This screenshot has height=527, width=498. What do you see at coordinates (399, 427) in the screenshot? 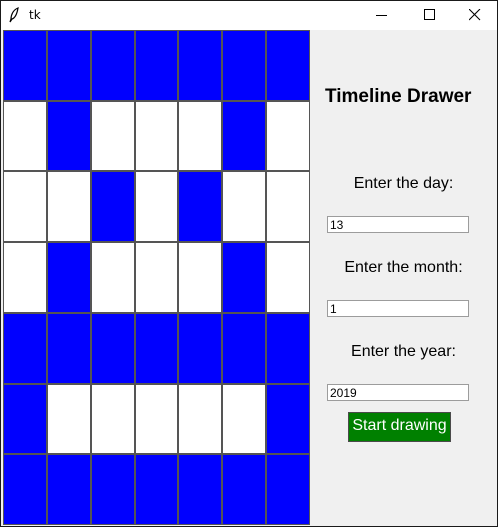
I see `start-drawing-button: Start drawing` at bounding box center [399, 427].